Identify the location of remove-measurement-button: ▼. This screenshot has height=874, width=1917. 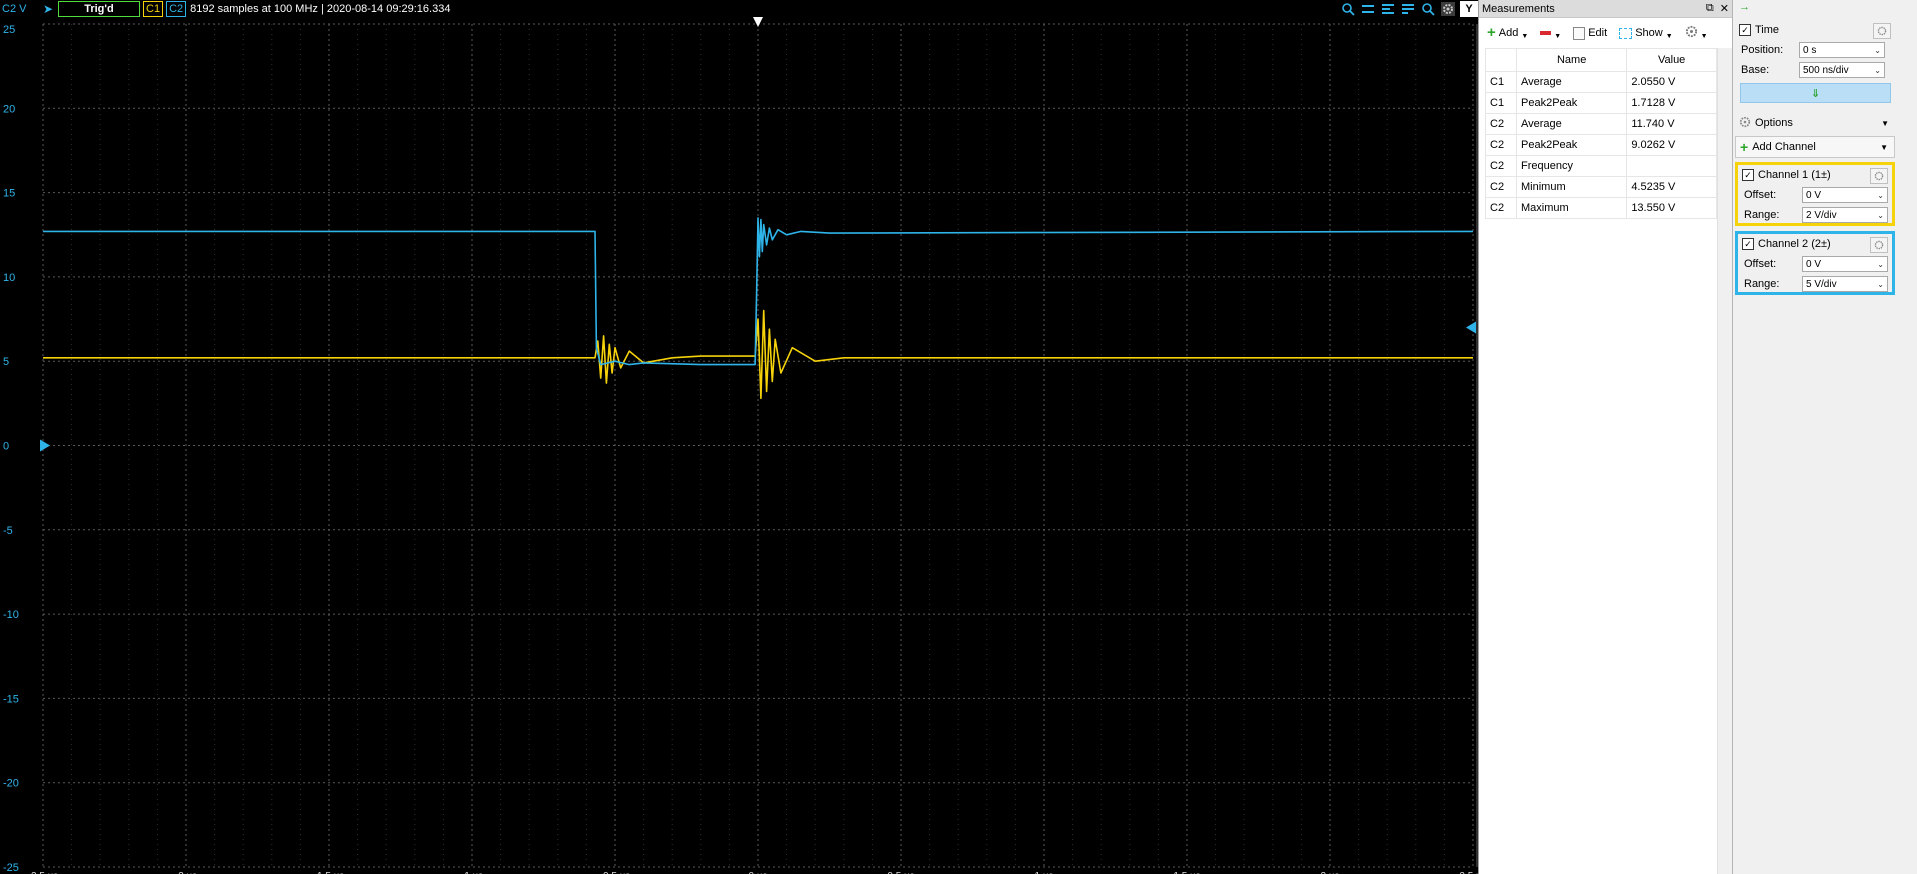
(1550, 33).